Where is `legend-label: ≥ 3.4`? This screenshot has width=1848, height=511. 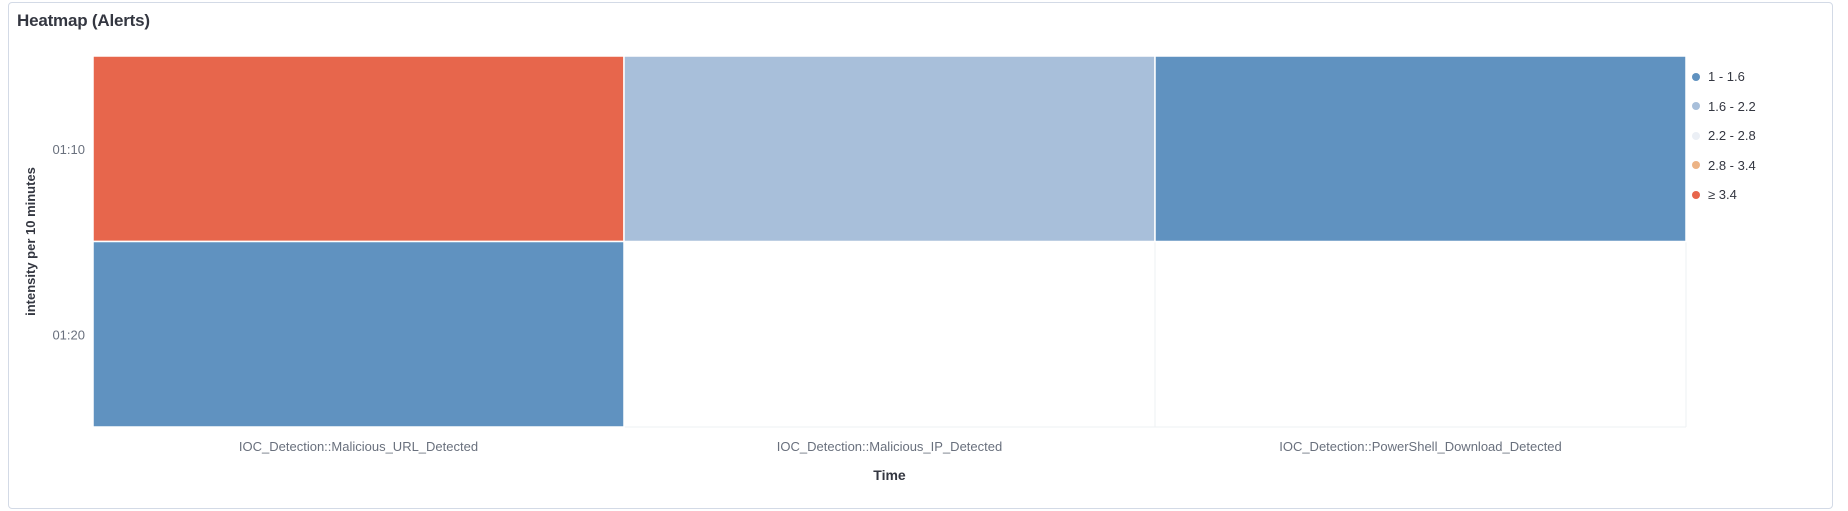
legend-label: ≥ 3.4 is located at coordinates (1722, 195).